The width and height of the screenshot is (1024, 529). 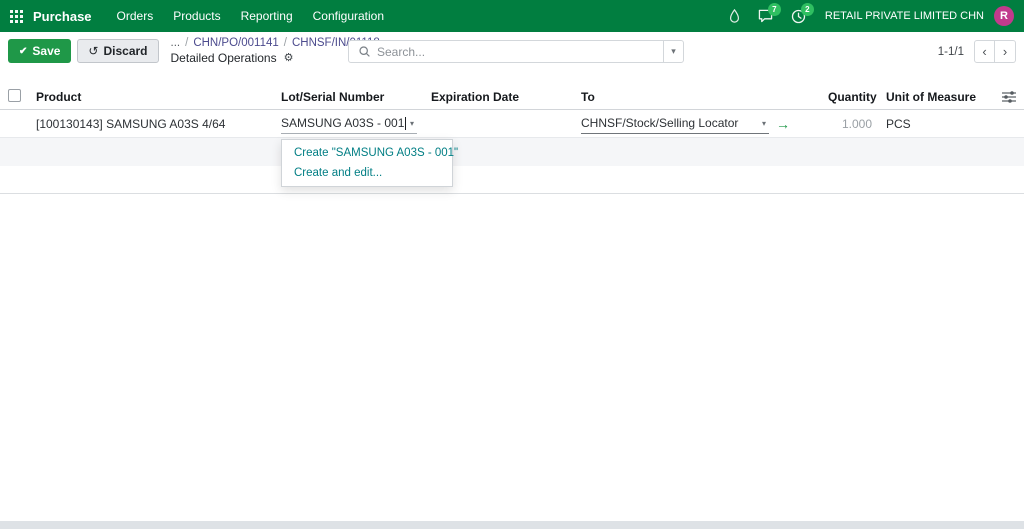 I want to click on window-bottom-edge, so click(x=512, y=525).